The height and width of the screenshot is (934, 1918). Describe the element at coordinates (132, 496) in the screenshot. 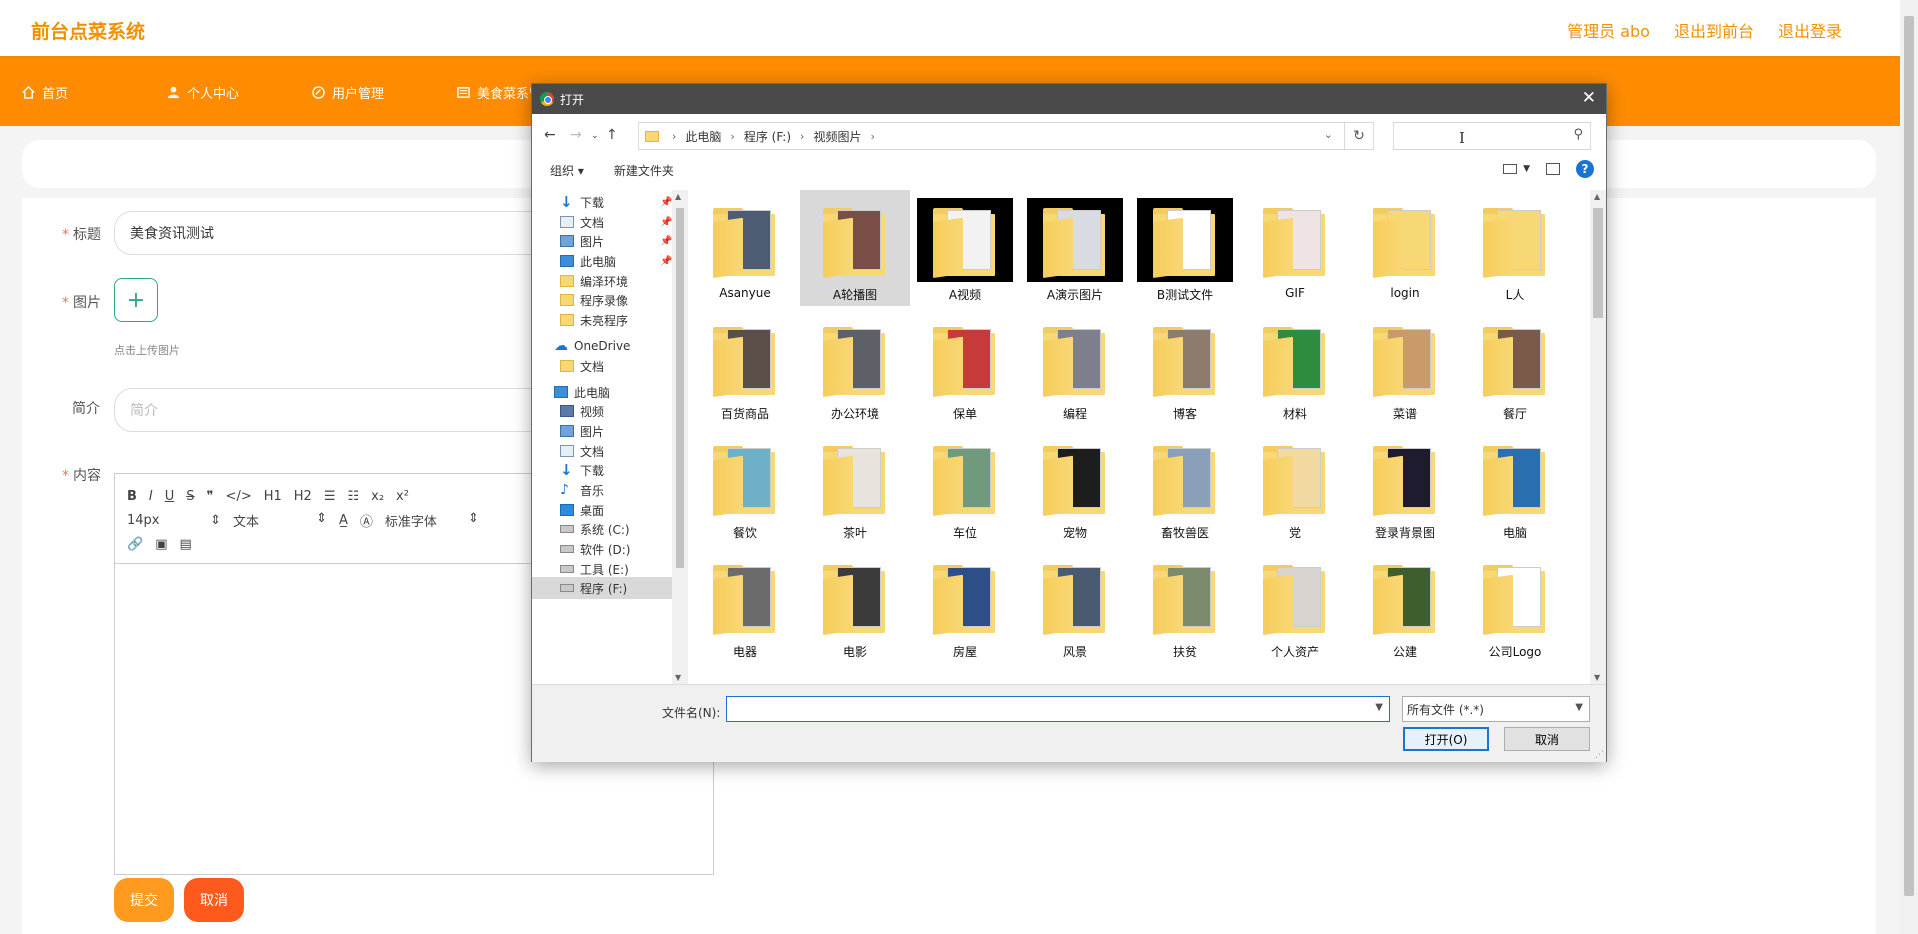

I see `bold-icon: B` at that location.